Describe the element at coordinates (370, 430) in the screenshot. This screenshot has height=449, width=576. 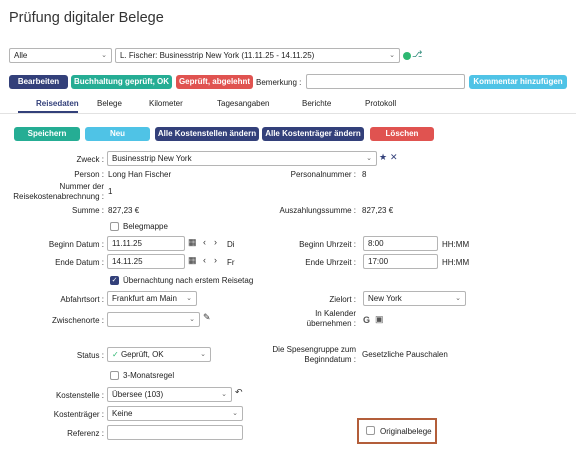
I see `original-receipts-checkbox` at that location.